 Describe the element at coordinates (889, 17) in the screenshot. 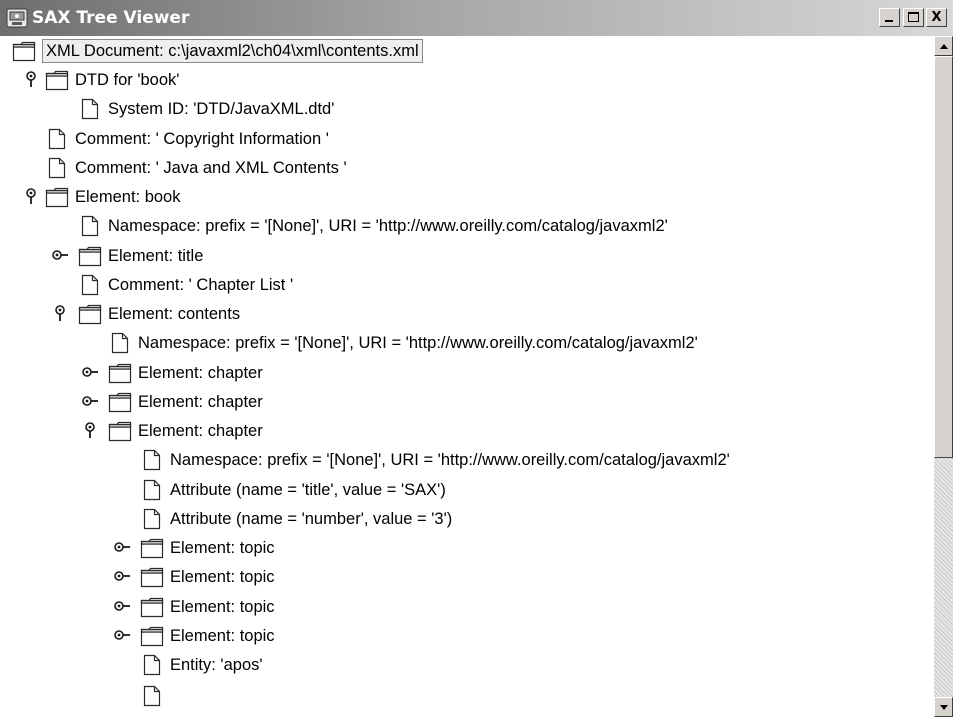

I see `minimize-button` at that location.